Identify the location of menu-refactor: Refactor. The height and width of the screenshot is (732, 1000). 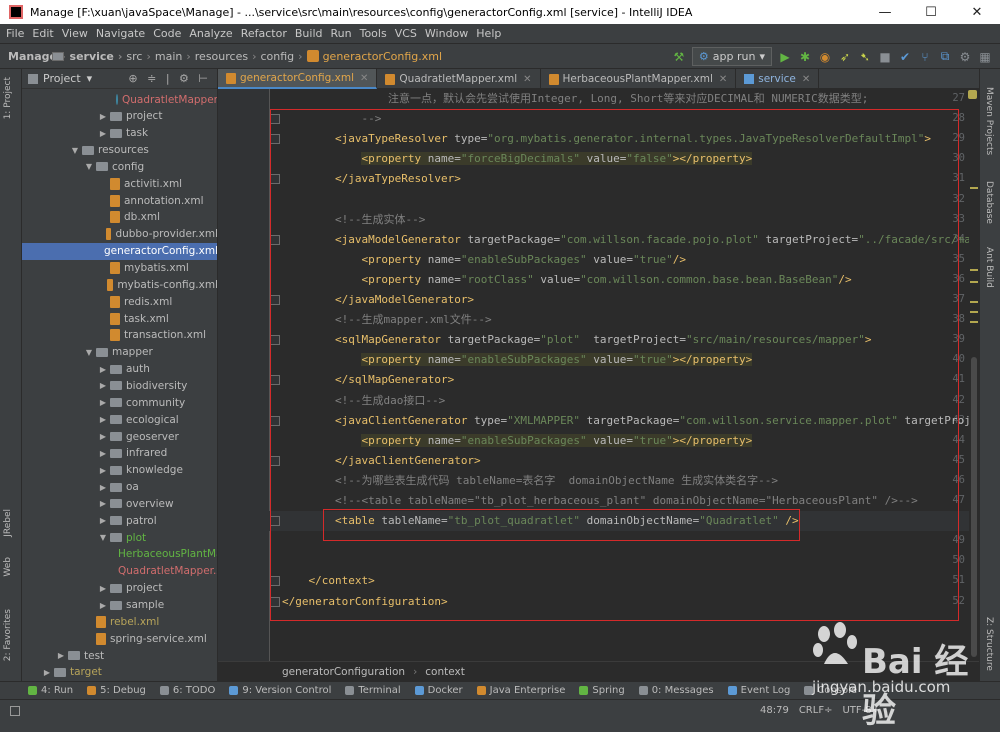
(264, 33).